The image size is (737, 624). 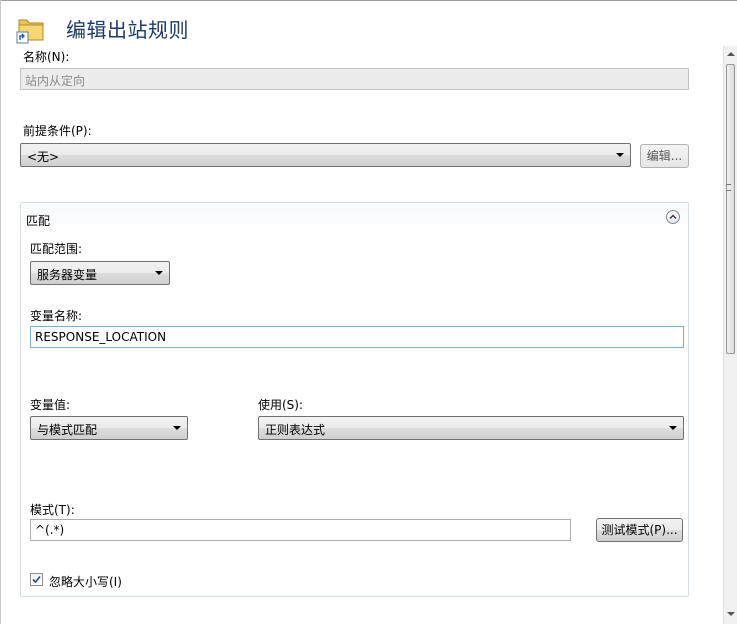 I want to click on checkmark-icon, so click(x=36, y=579).